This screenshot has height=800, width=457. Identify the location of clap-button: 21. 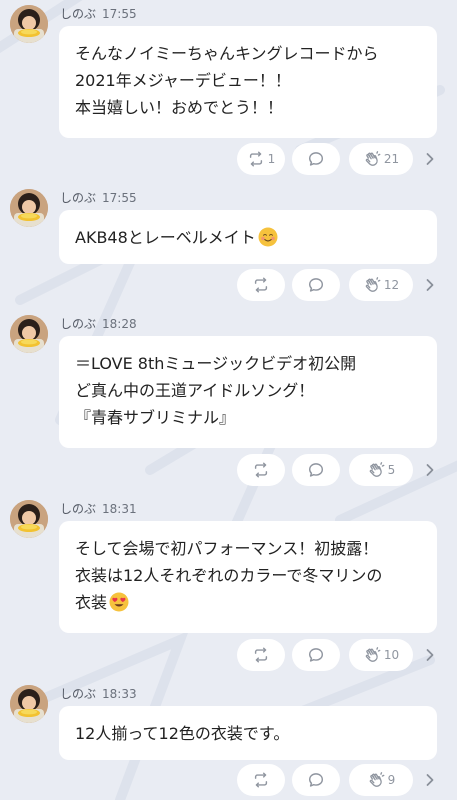
(381, 159).